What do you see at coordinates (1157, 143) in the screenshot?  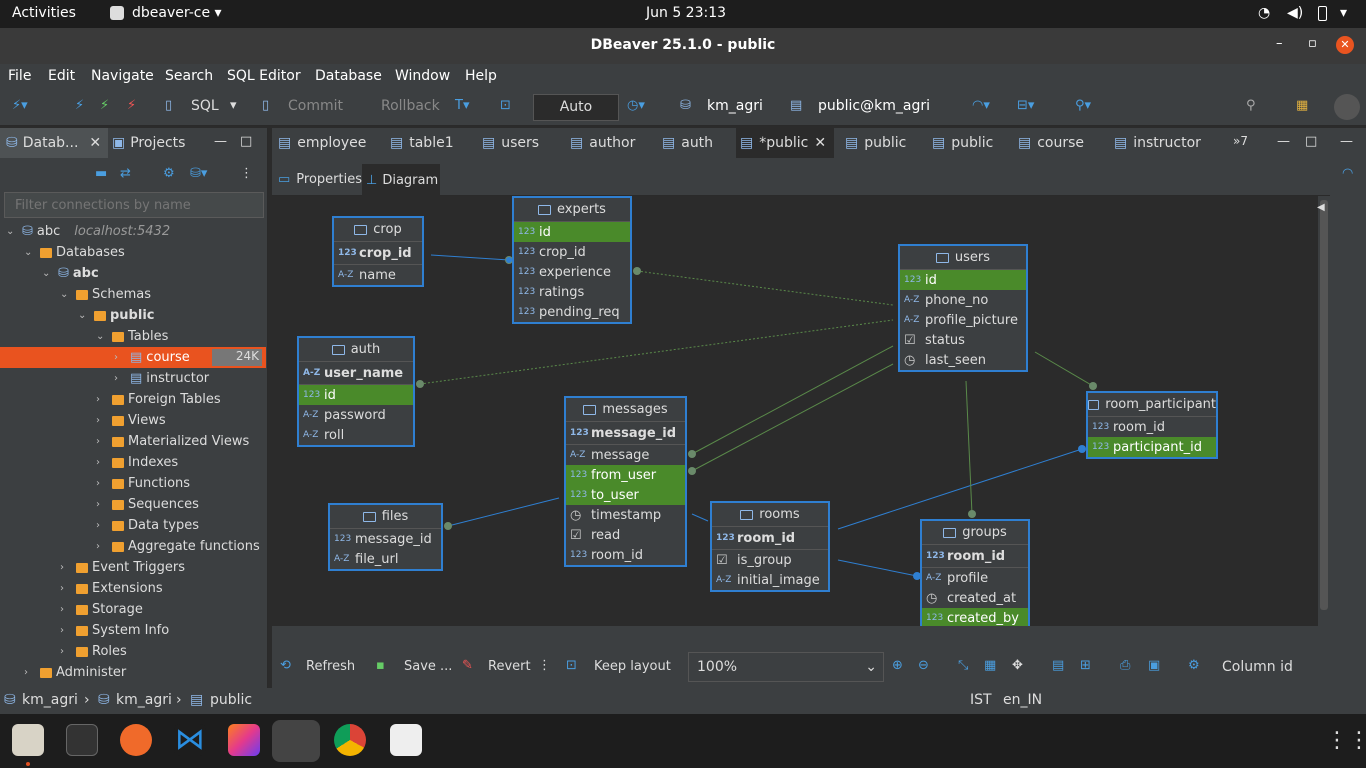 I see `editor-tab: ▤ instructor` at bounding box center [1157, 143].